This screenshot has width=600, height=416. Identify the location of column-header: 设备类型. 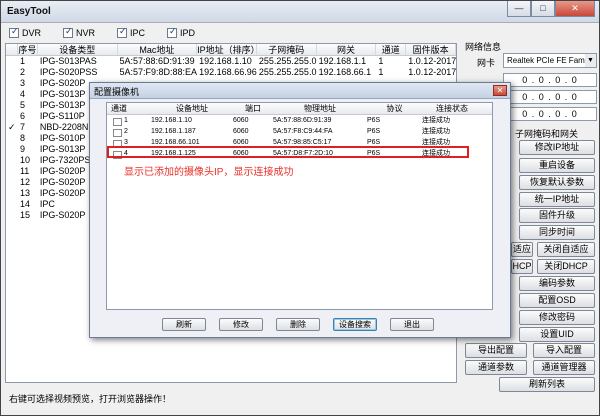
(78, 49).